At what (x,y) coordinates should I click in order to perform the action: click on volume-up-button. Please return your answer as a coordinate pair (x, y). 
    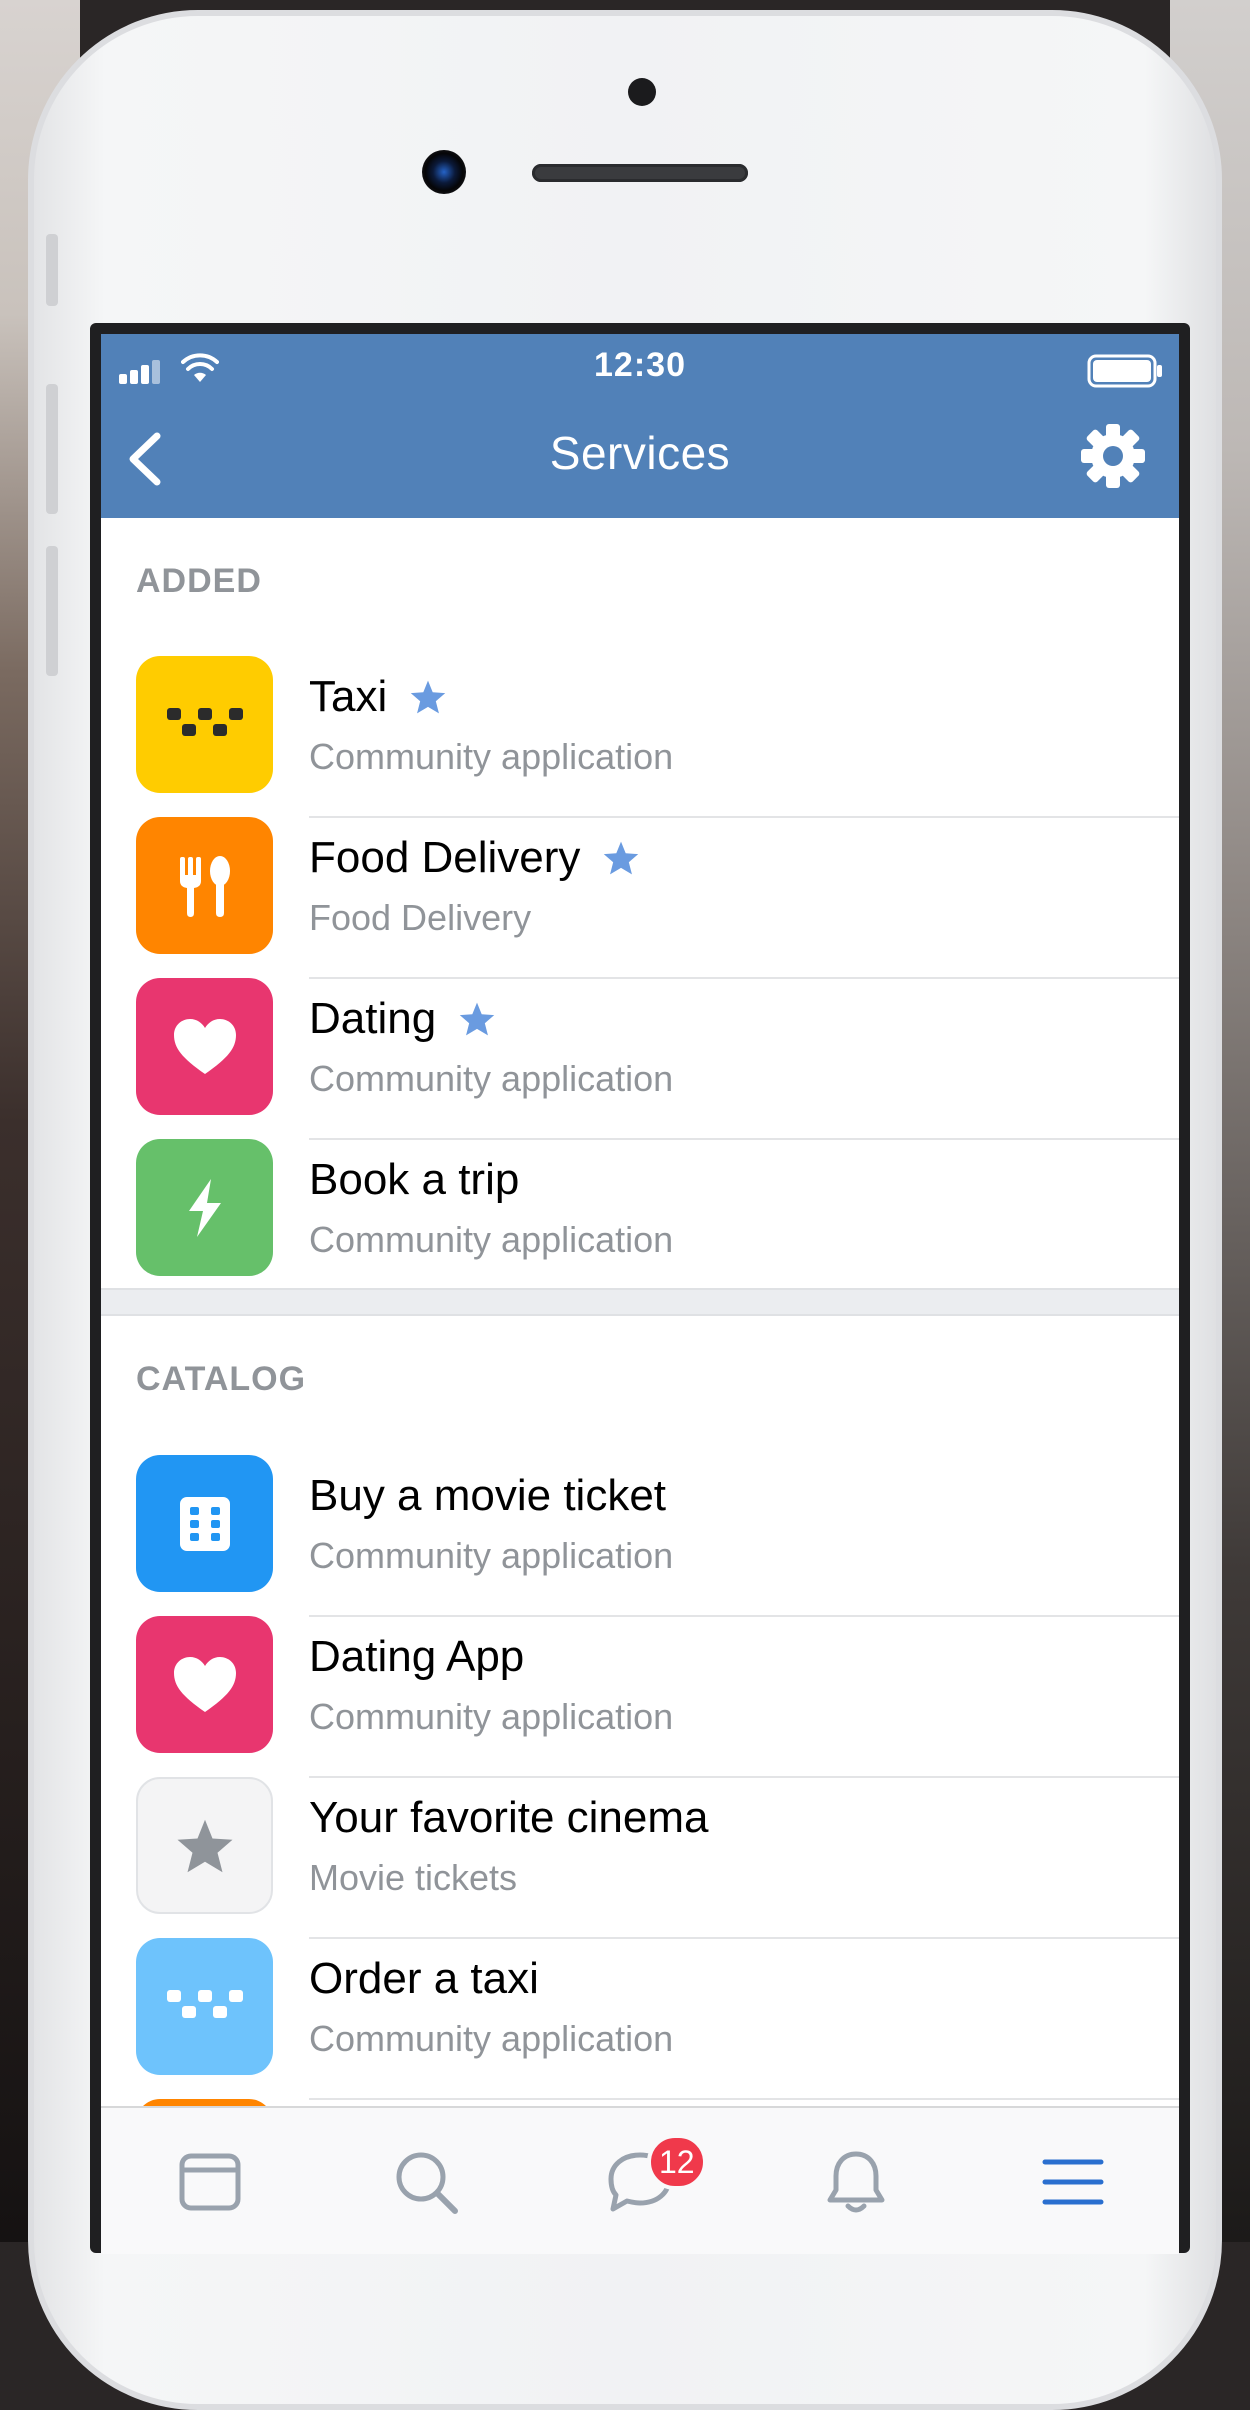
    Looking at the image, I should click on (52, 449).